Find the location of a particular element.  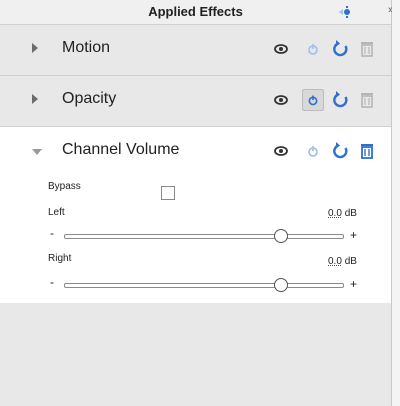

effect-row-channel-volume: Channel Volume is located at coordinates (195, 152).